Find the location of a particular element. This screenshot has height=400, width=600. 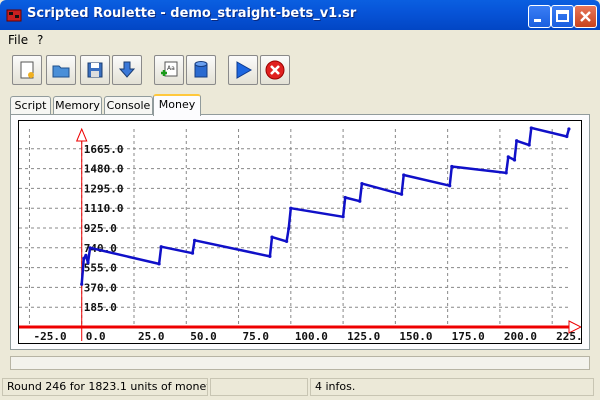

y-tick-label: 1480.0 is located at coordinates (104, 169).